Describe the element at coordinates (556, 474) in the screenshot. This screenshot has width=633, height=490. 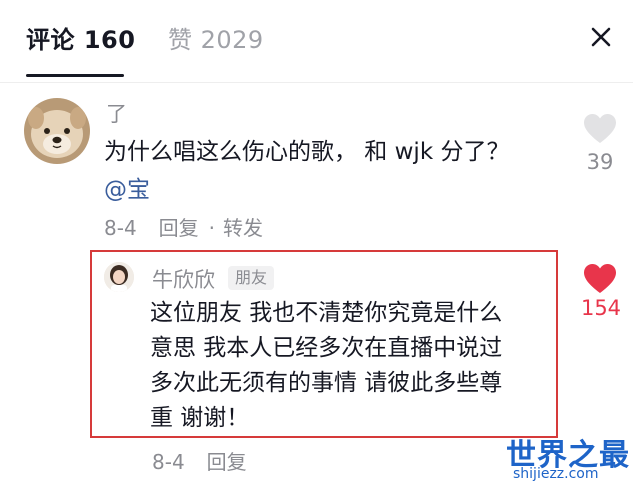
I see `watermark-url: shijiezz.com` at that location.